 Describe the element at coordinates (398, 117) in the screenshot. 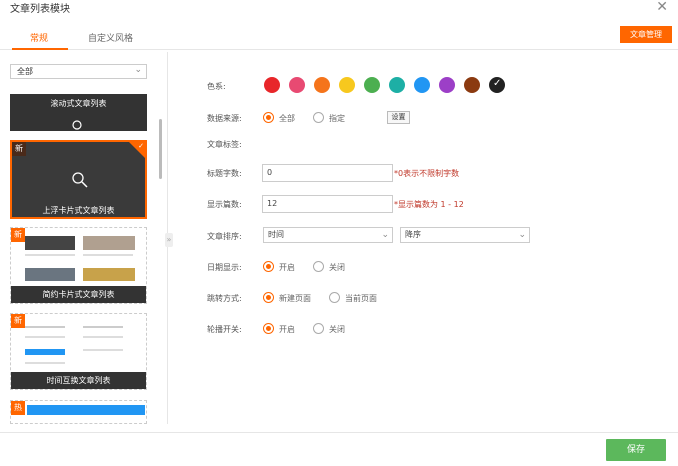

I see `settings-button: 设置` at that location.